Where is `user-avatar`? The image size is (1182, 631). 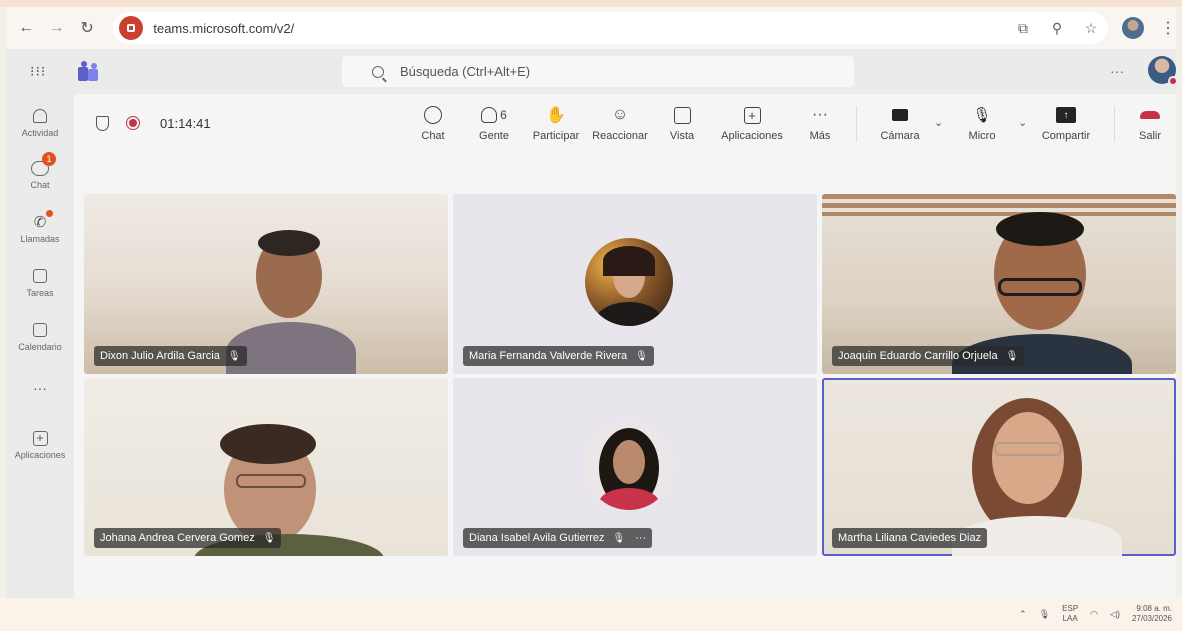 user-avatar is located at coordinates (1163, 71).